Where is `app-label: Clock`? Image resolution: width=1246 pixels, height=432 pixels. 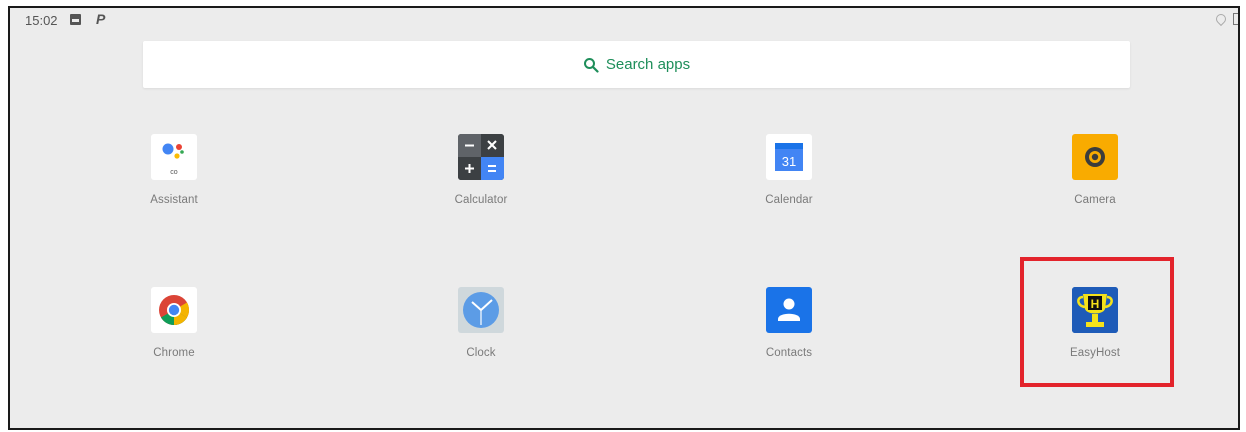
app-label: Clock is located at coordinates (481, 353).